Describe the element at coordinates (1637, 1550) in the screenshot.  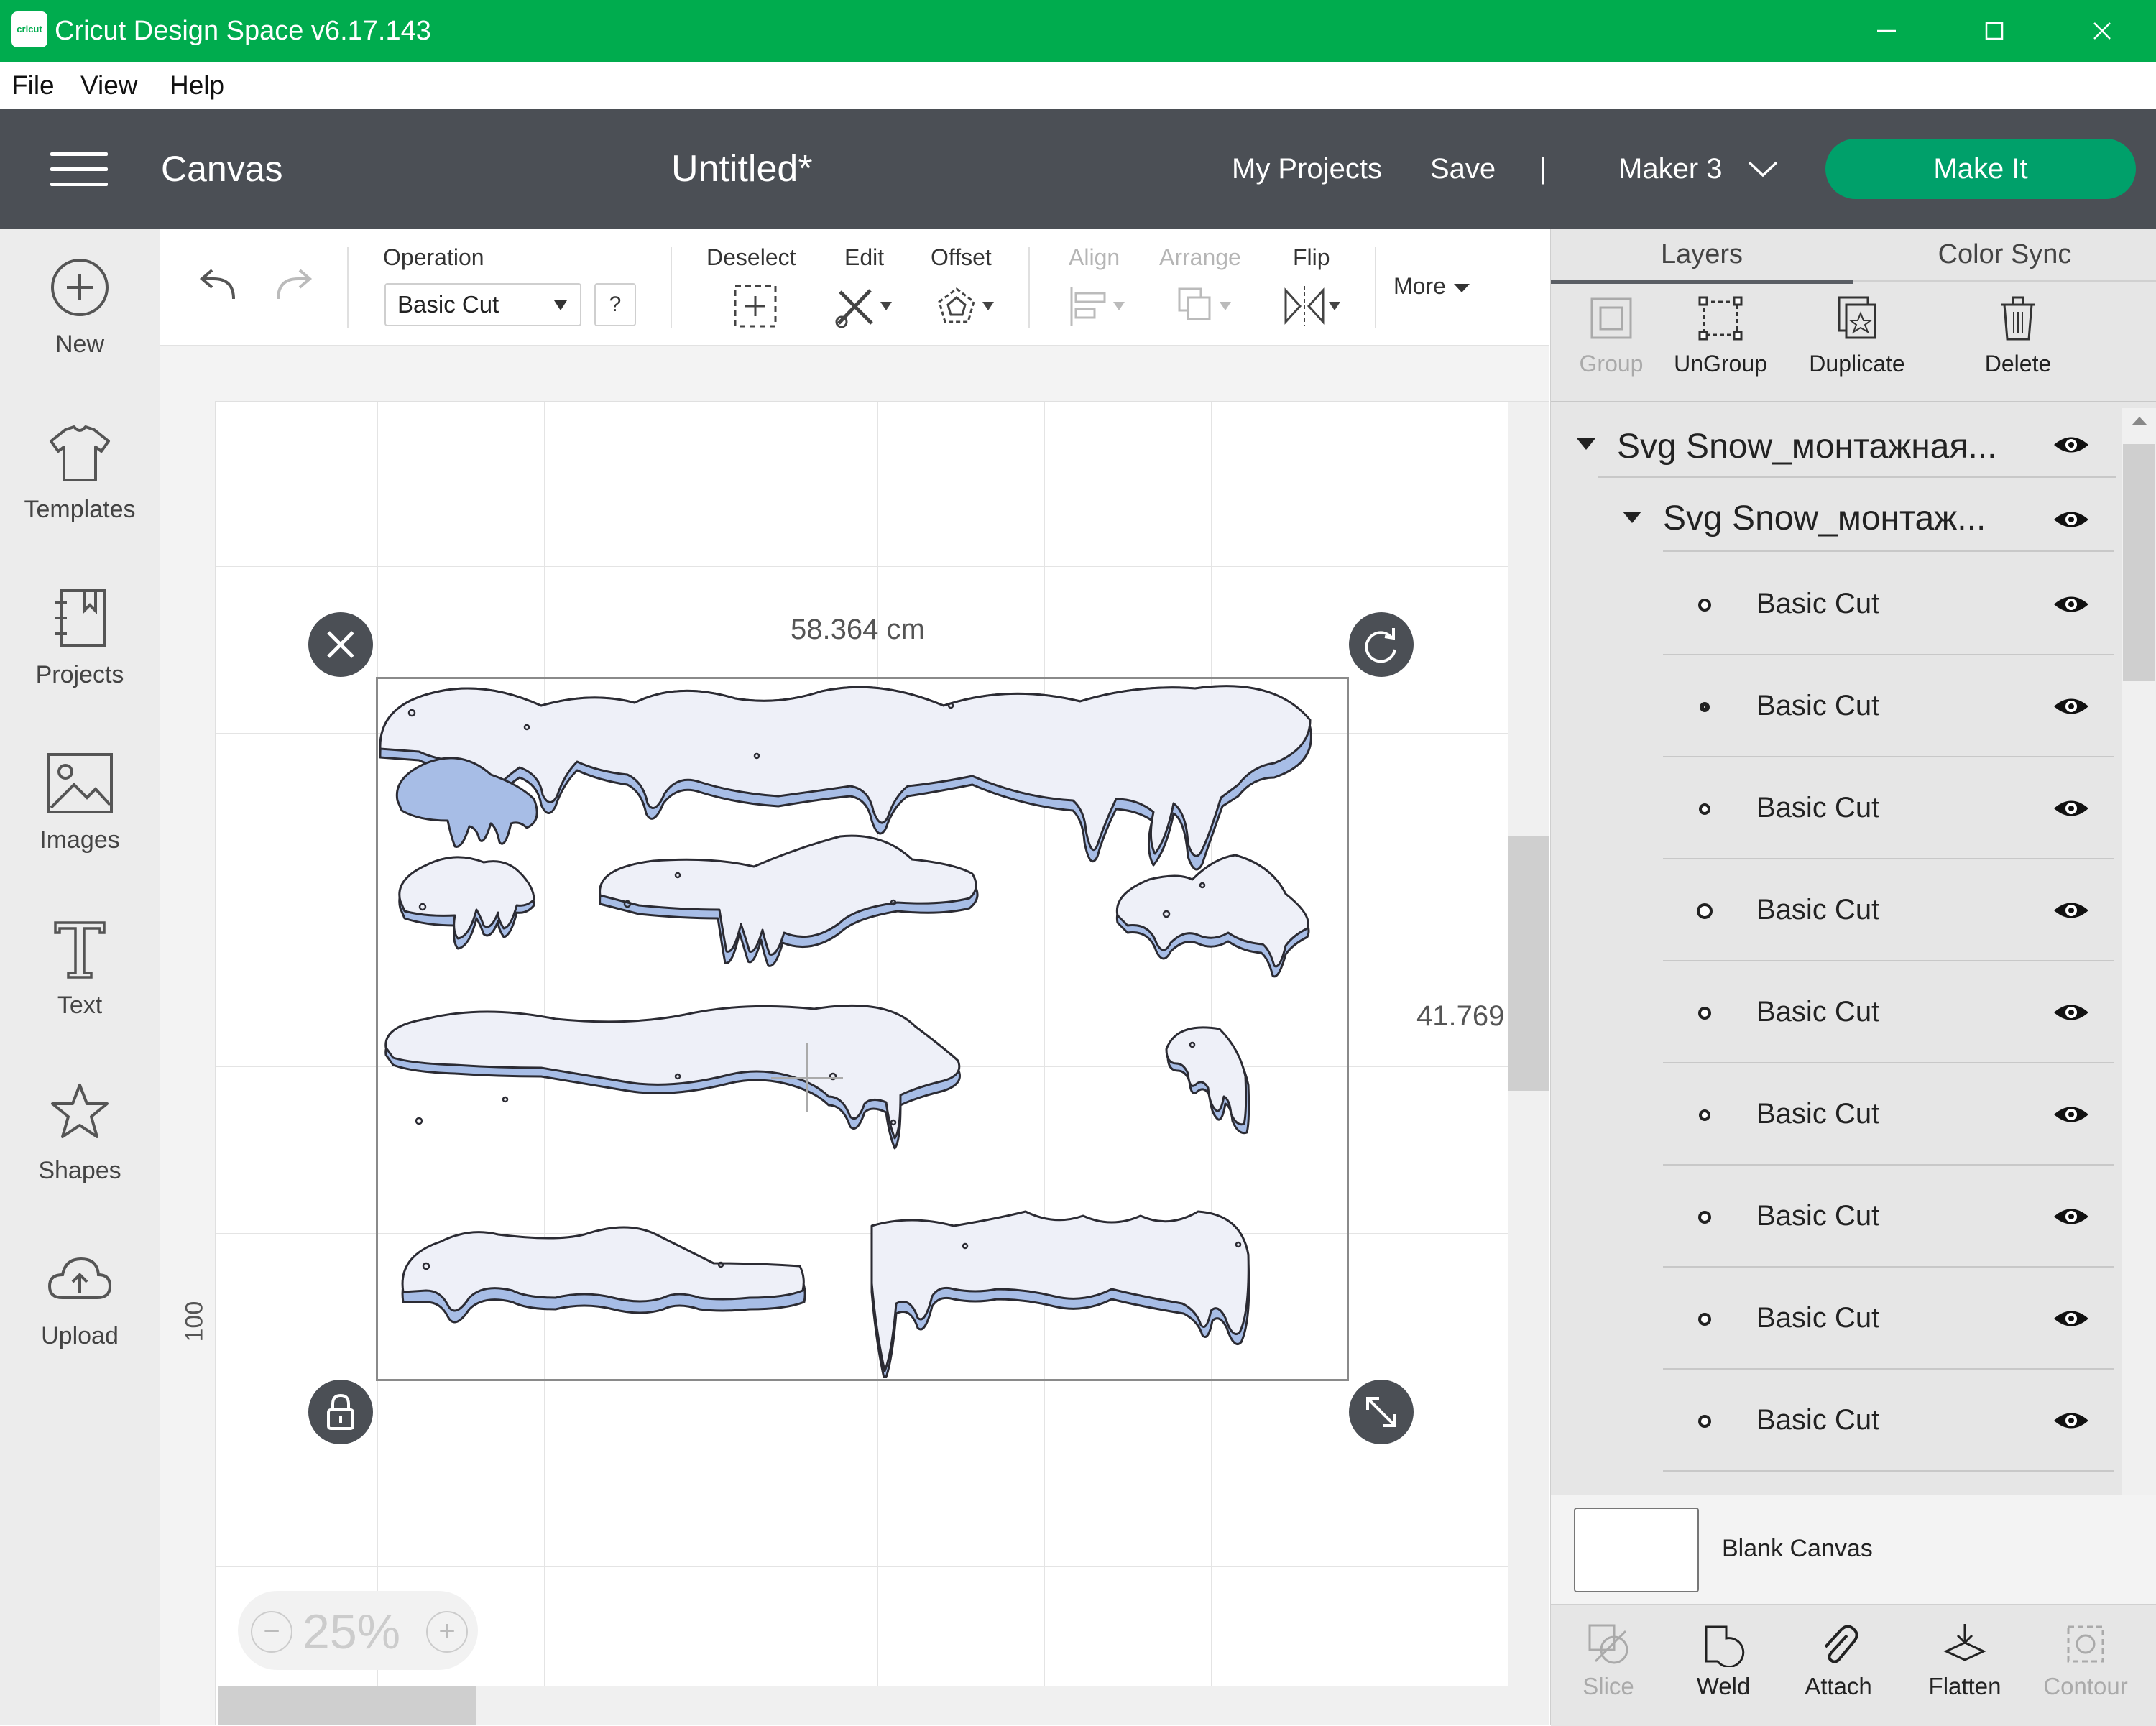
I see `blank-canvas-swatch` at that location.